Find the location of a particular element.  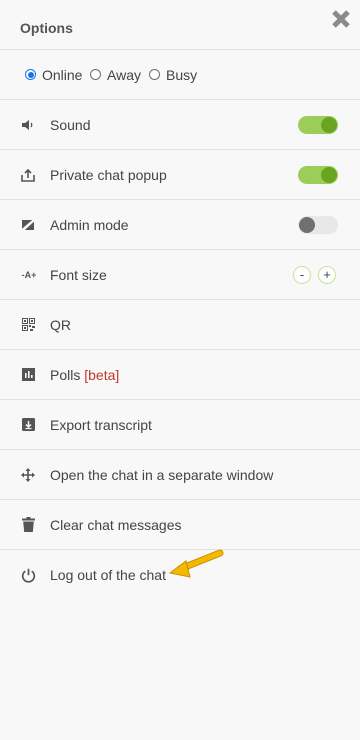

popup-icon is located at coordinates (28, 175).